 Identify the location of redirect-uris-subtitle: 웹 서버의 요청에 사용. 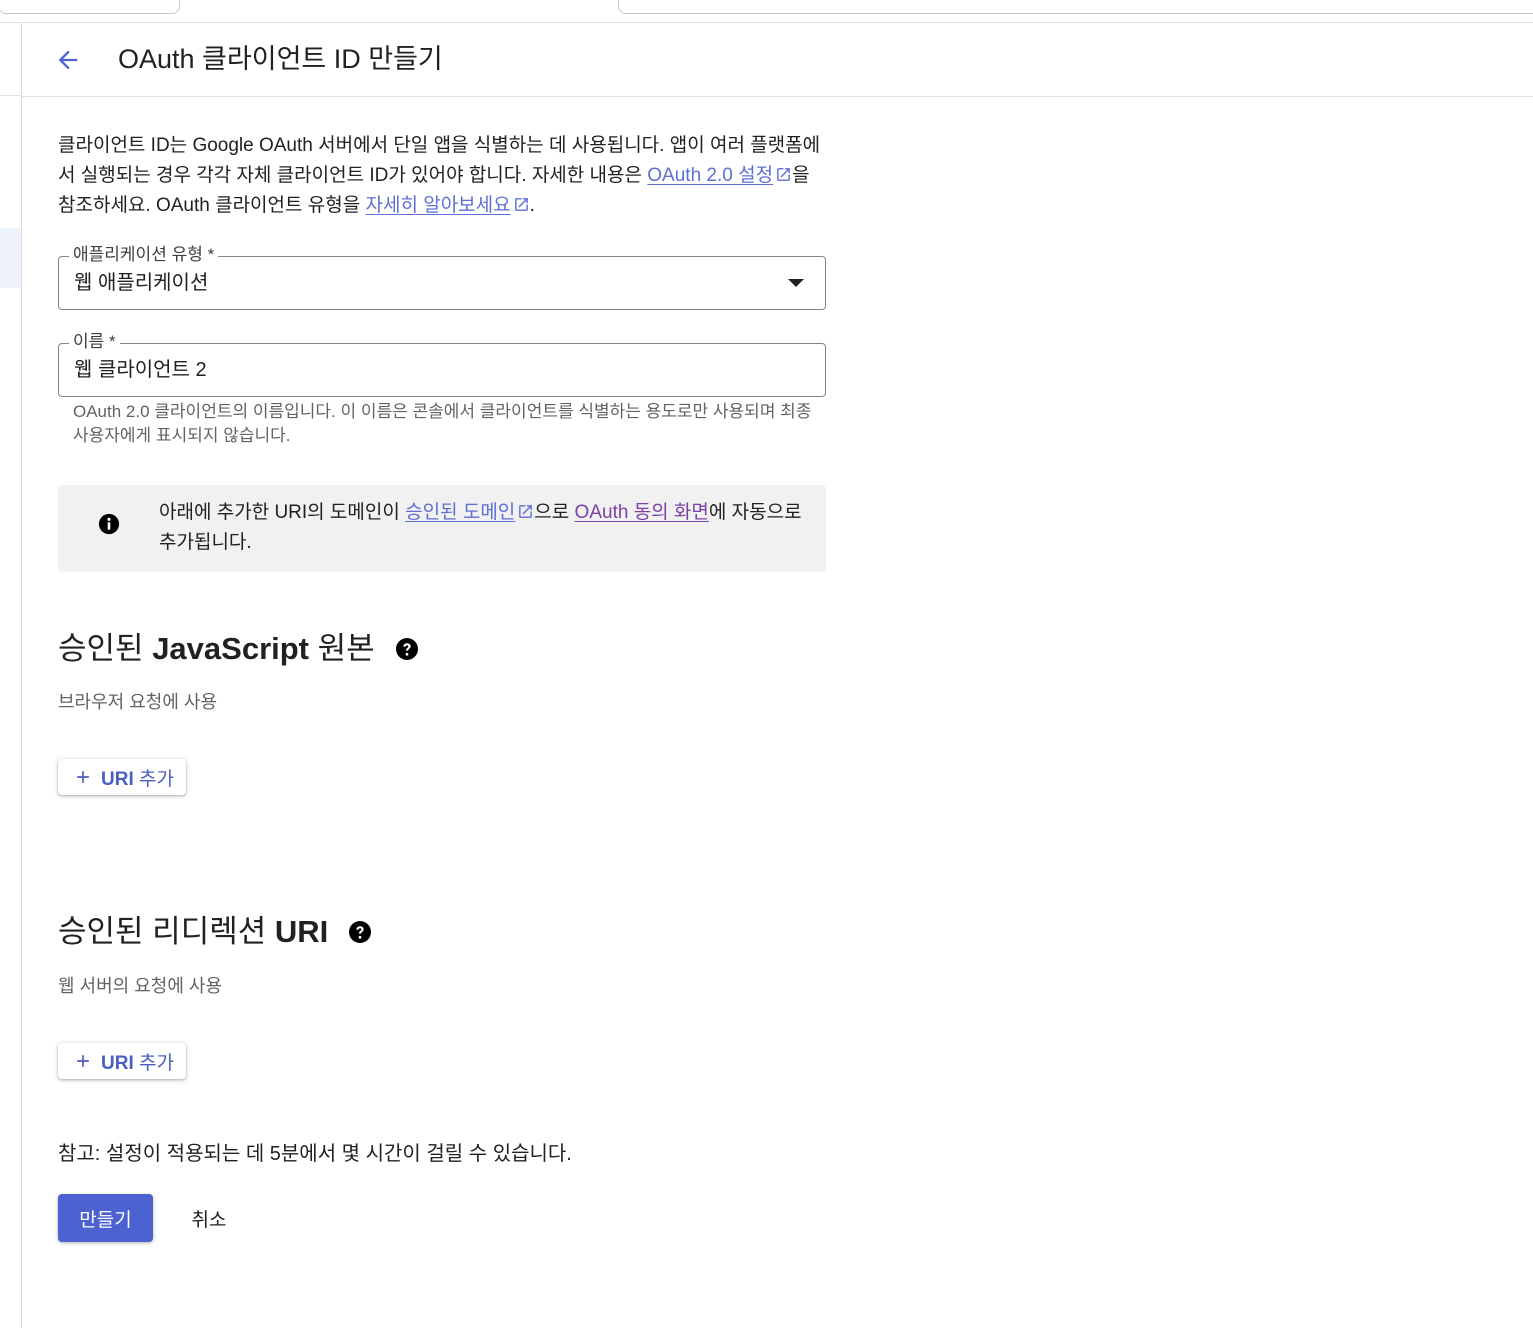
(140, 986).